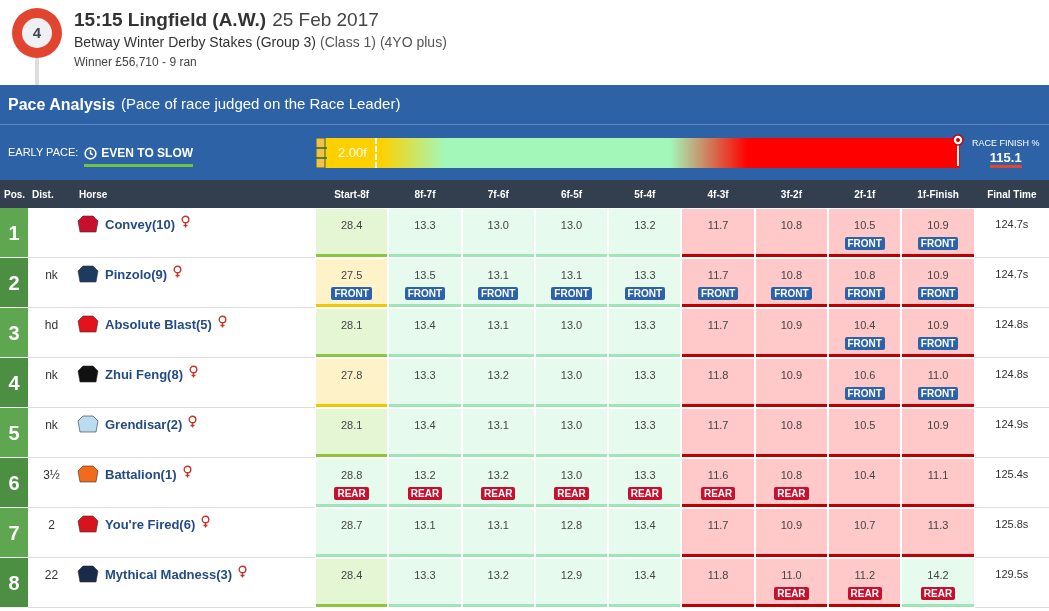 The width and height of the screenshot is (1049, 611). I want to click on horse-name-link: Grendisar(2), so click(144, 425).